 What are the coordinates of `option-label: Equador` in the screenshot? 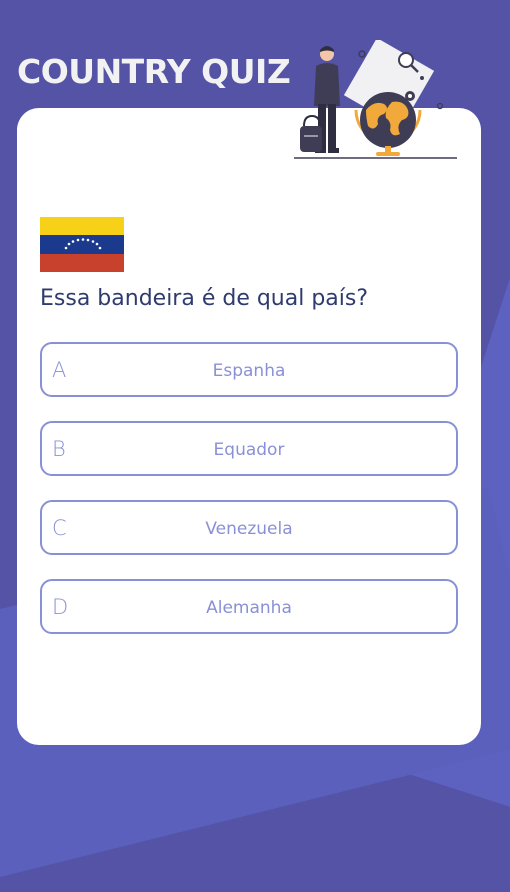 It's located at (249, 450).